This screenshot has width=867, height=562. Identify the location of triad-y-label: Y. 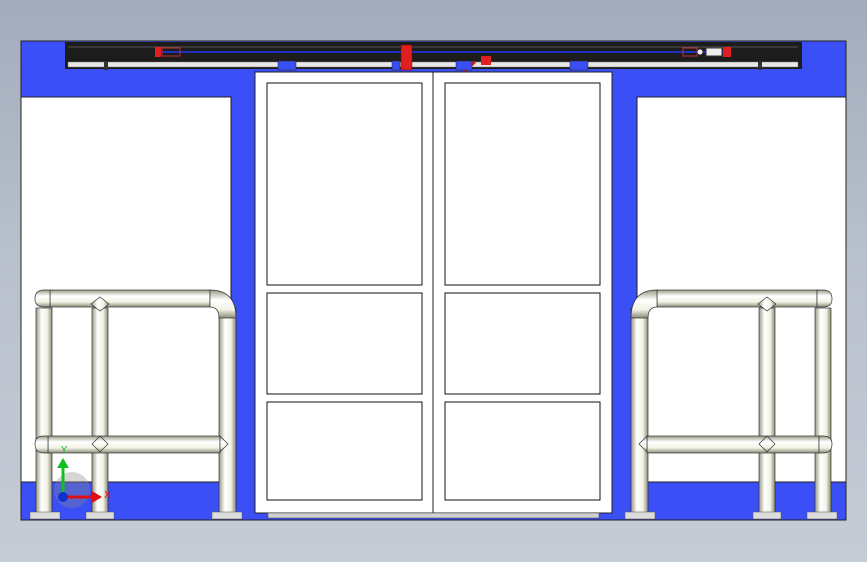
(64, 450).